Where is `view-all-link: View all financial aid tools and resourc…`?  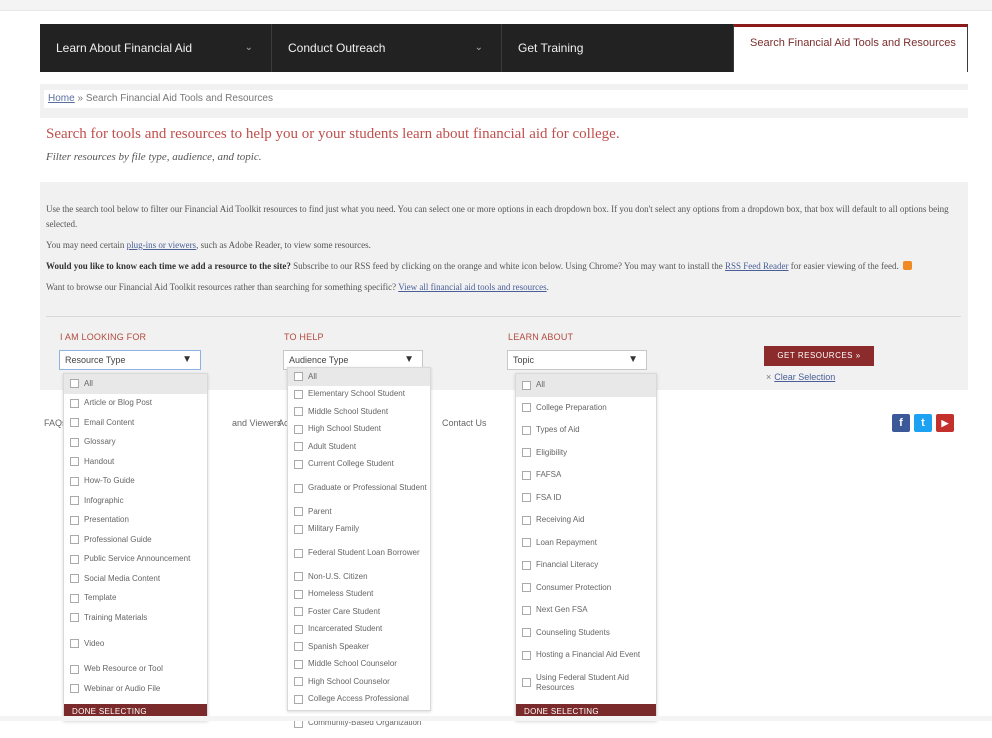 view-all-link: View all financial aid tools and resourc… is located at coordinates (472, 287).